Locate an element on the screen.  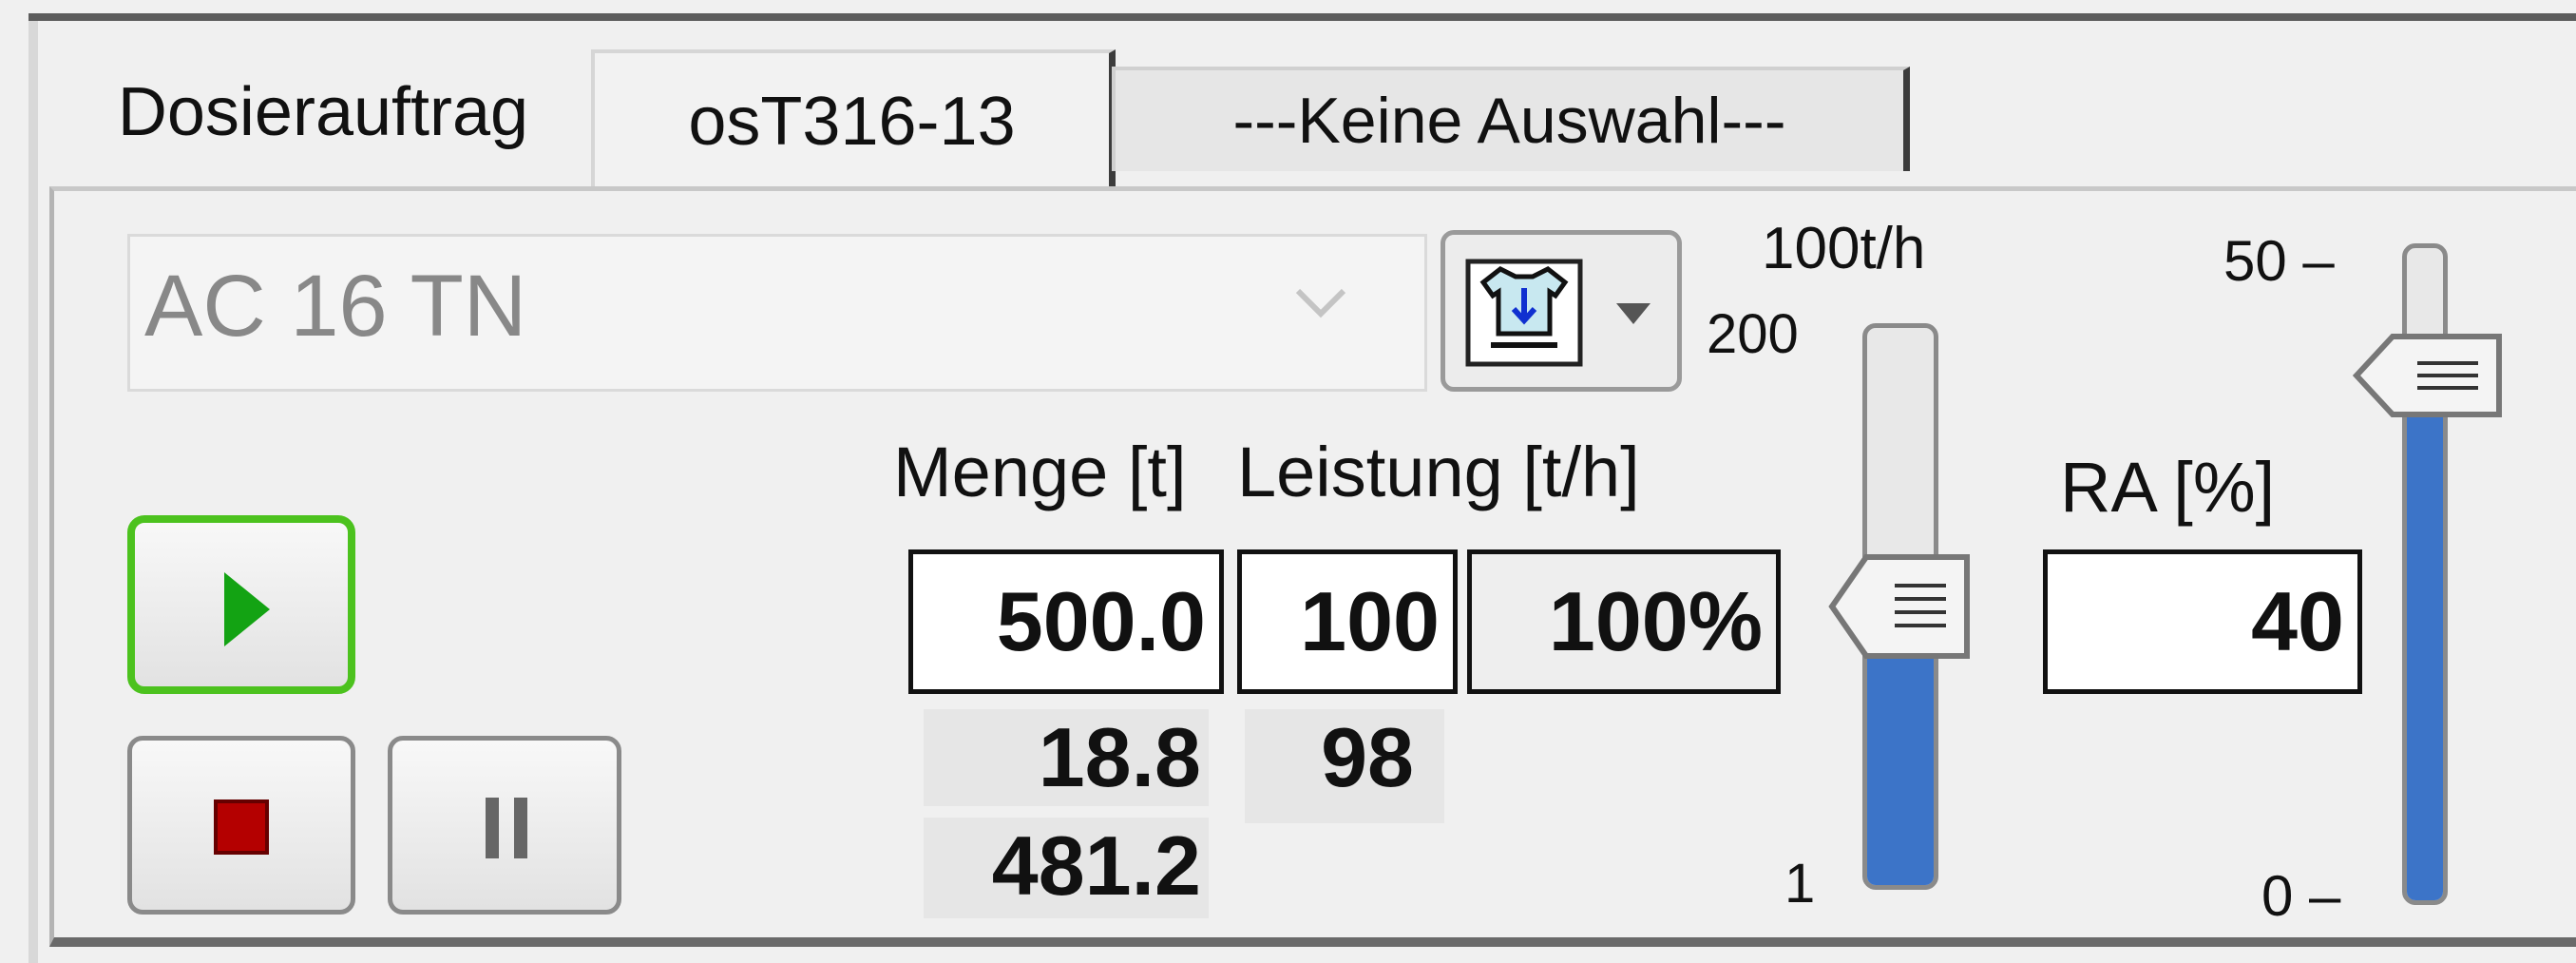
menge-label: Menge [t] is located at coordinates (1040, 472).